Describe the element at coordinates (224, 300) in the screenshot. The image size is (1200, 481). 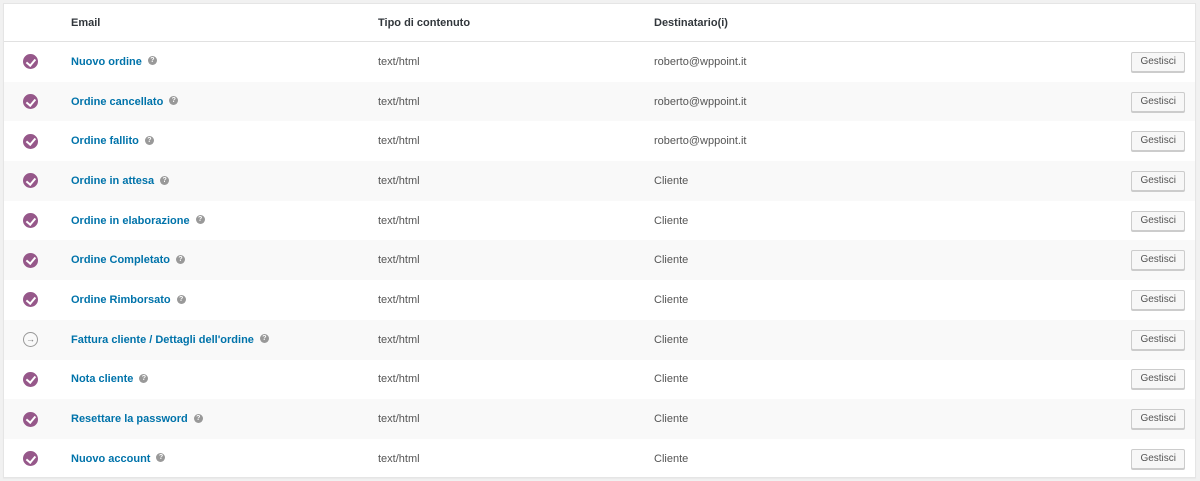
I see `email-name-cell: Ordine Rimborsato?` at that location.